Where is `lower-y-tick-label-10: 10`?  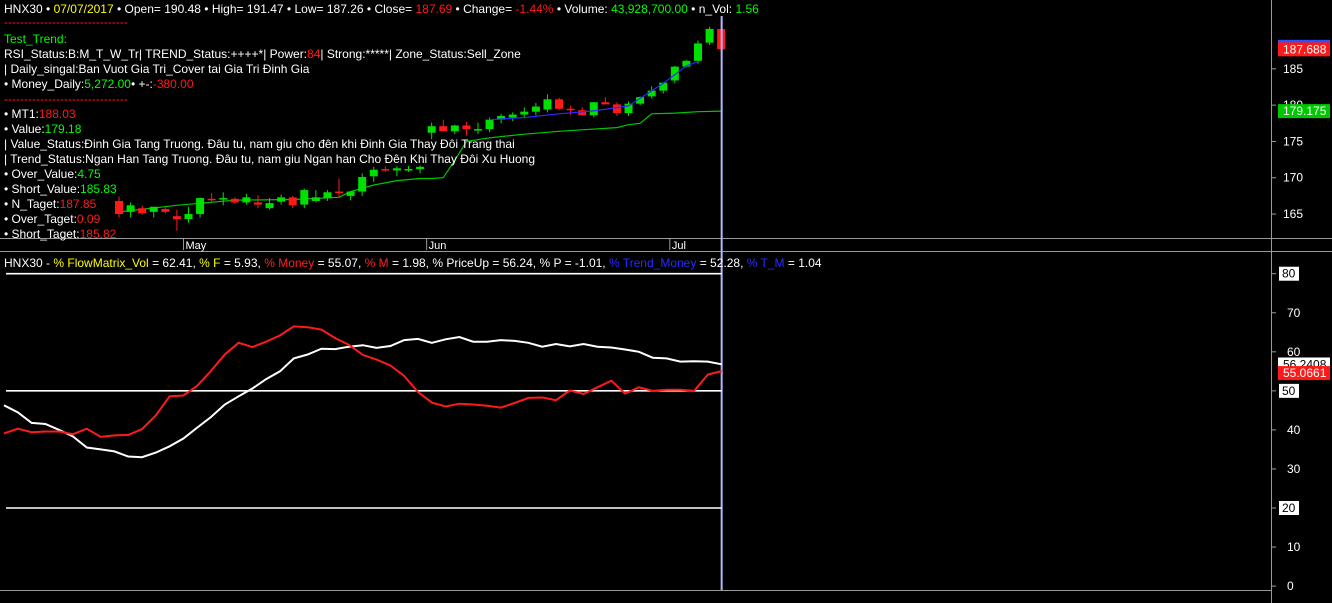
lower-y-tick-label-10: 10 is located at coordinates (1294, 547).